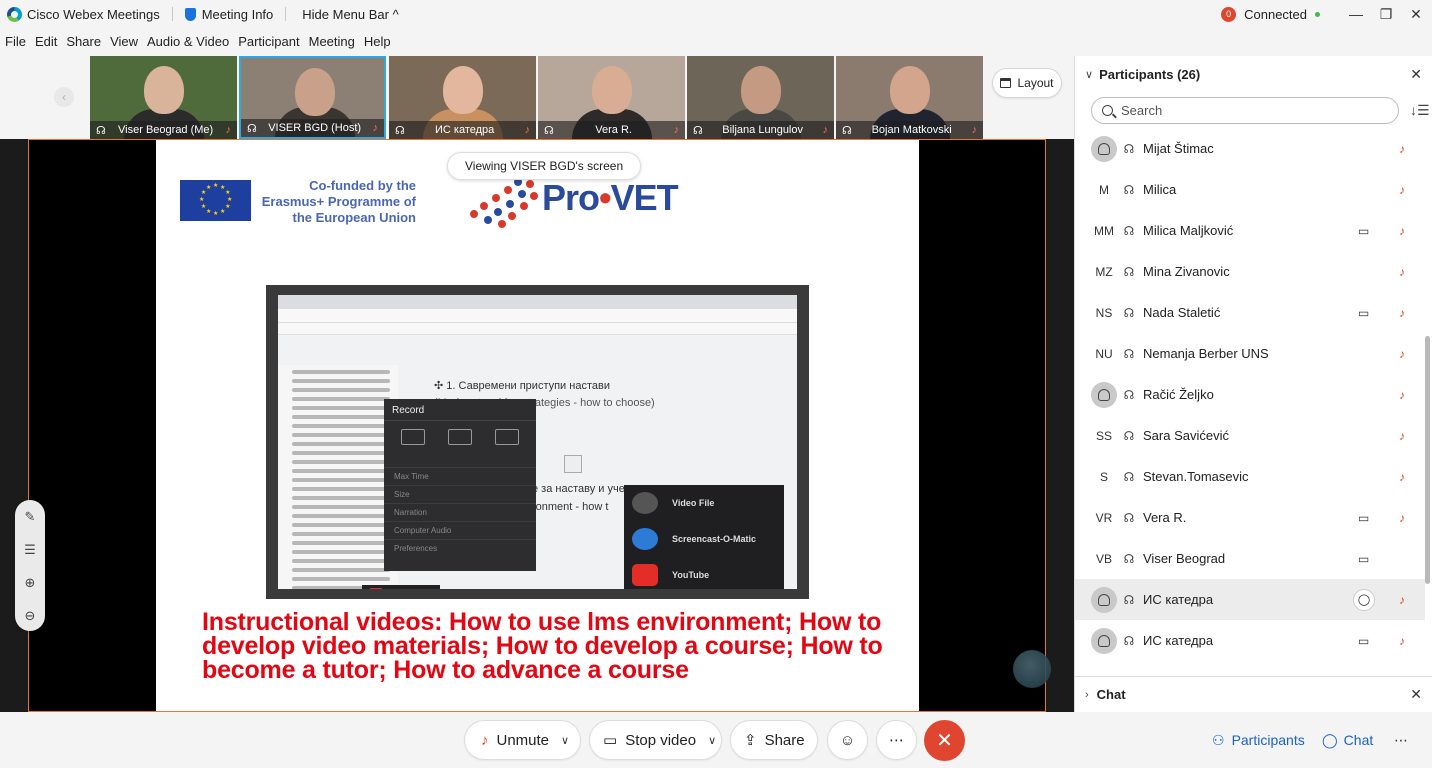  What do you see at coordinates (30, 582) in the screenshot?
I see `zoom-in-icon: ⊕` at bounding box center [30, 582].